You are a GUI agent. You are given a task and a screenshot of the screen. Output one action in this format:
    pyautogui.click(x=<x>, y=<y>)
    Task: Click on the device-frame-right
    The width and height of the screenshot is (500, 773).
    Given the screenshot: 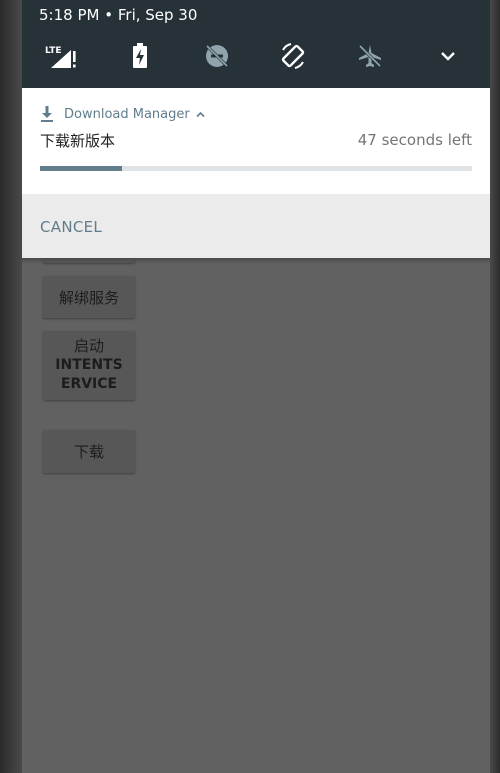 What is the action you would take?
    pyautogui.click(x=495, y=386)
    